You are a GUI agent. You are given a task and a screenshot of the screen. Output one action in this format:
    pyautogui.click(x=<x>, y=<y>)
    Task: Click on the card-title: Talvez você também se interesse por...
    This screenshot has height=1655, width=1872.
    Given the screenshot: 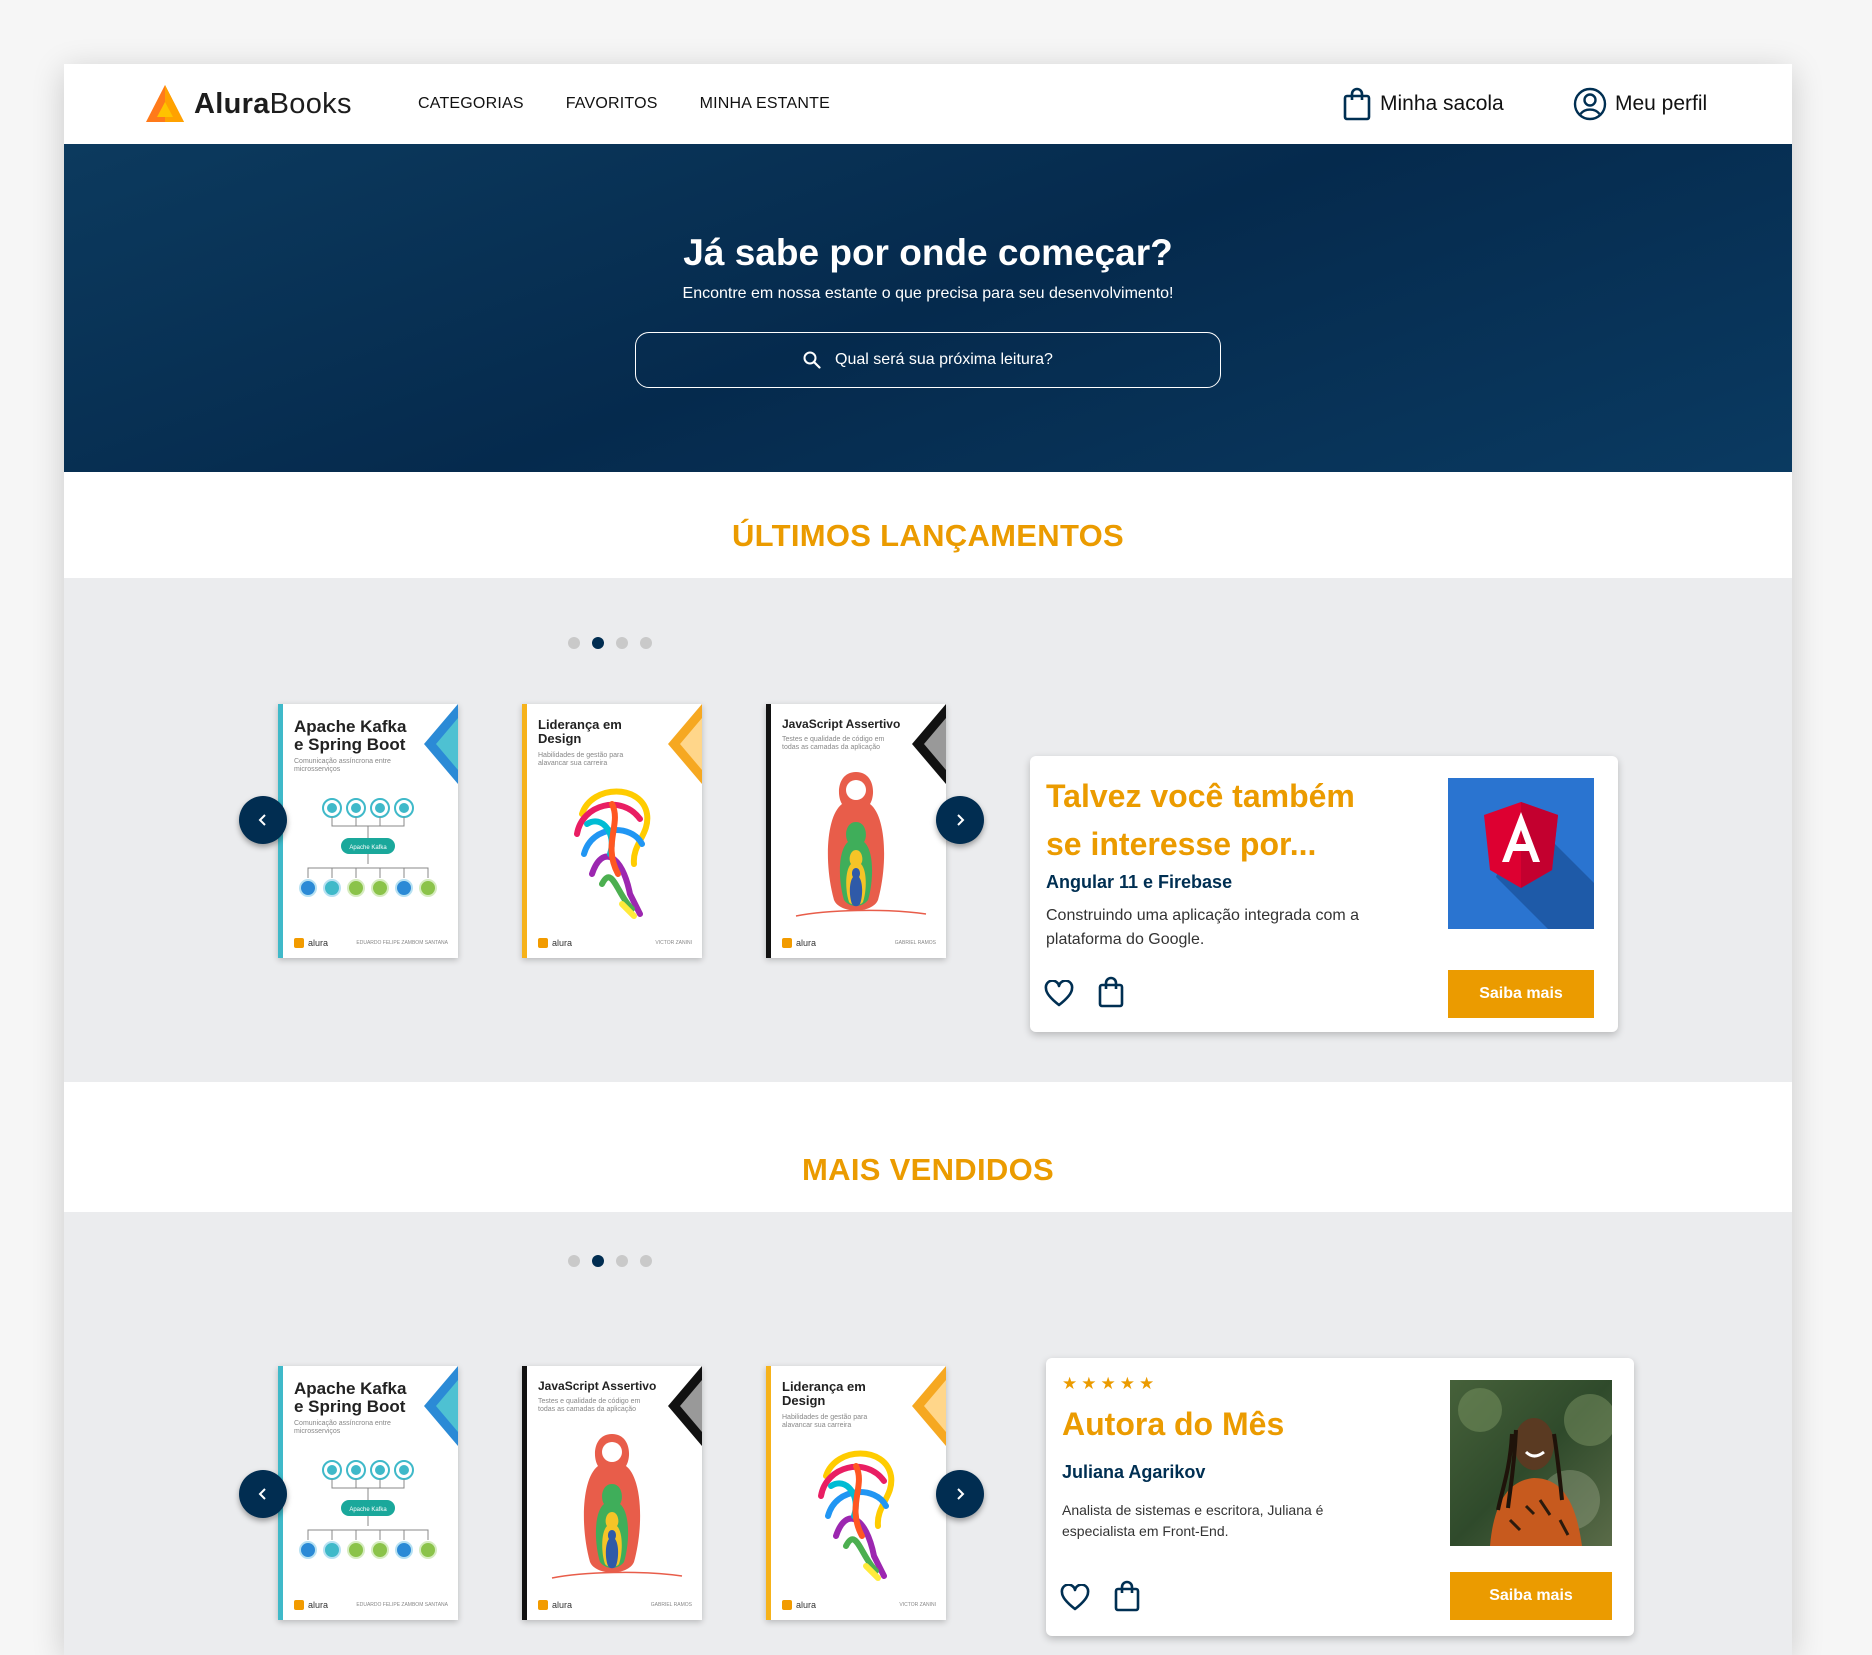 What is the action you would take?
    pyautogui.click(x=1200, y=820)
    